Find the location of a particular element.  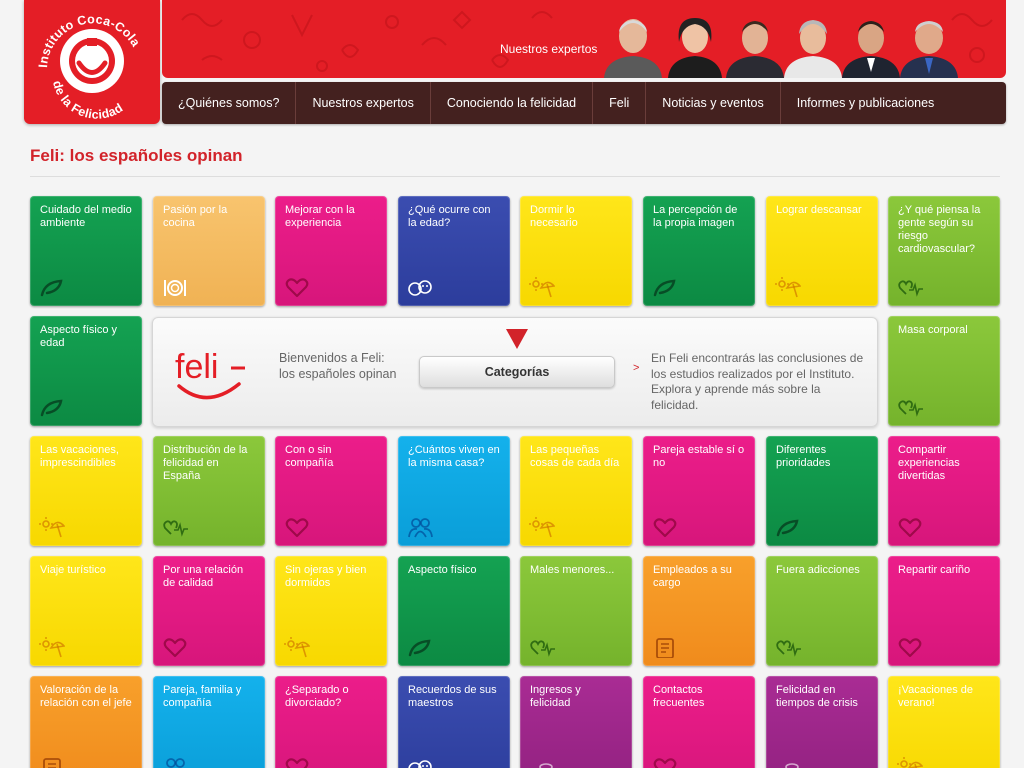

category-tile: Lograr descansar is located at coordinates (822, 251).